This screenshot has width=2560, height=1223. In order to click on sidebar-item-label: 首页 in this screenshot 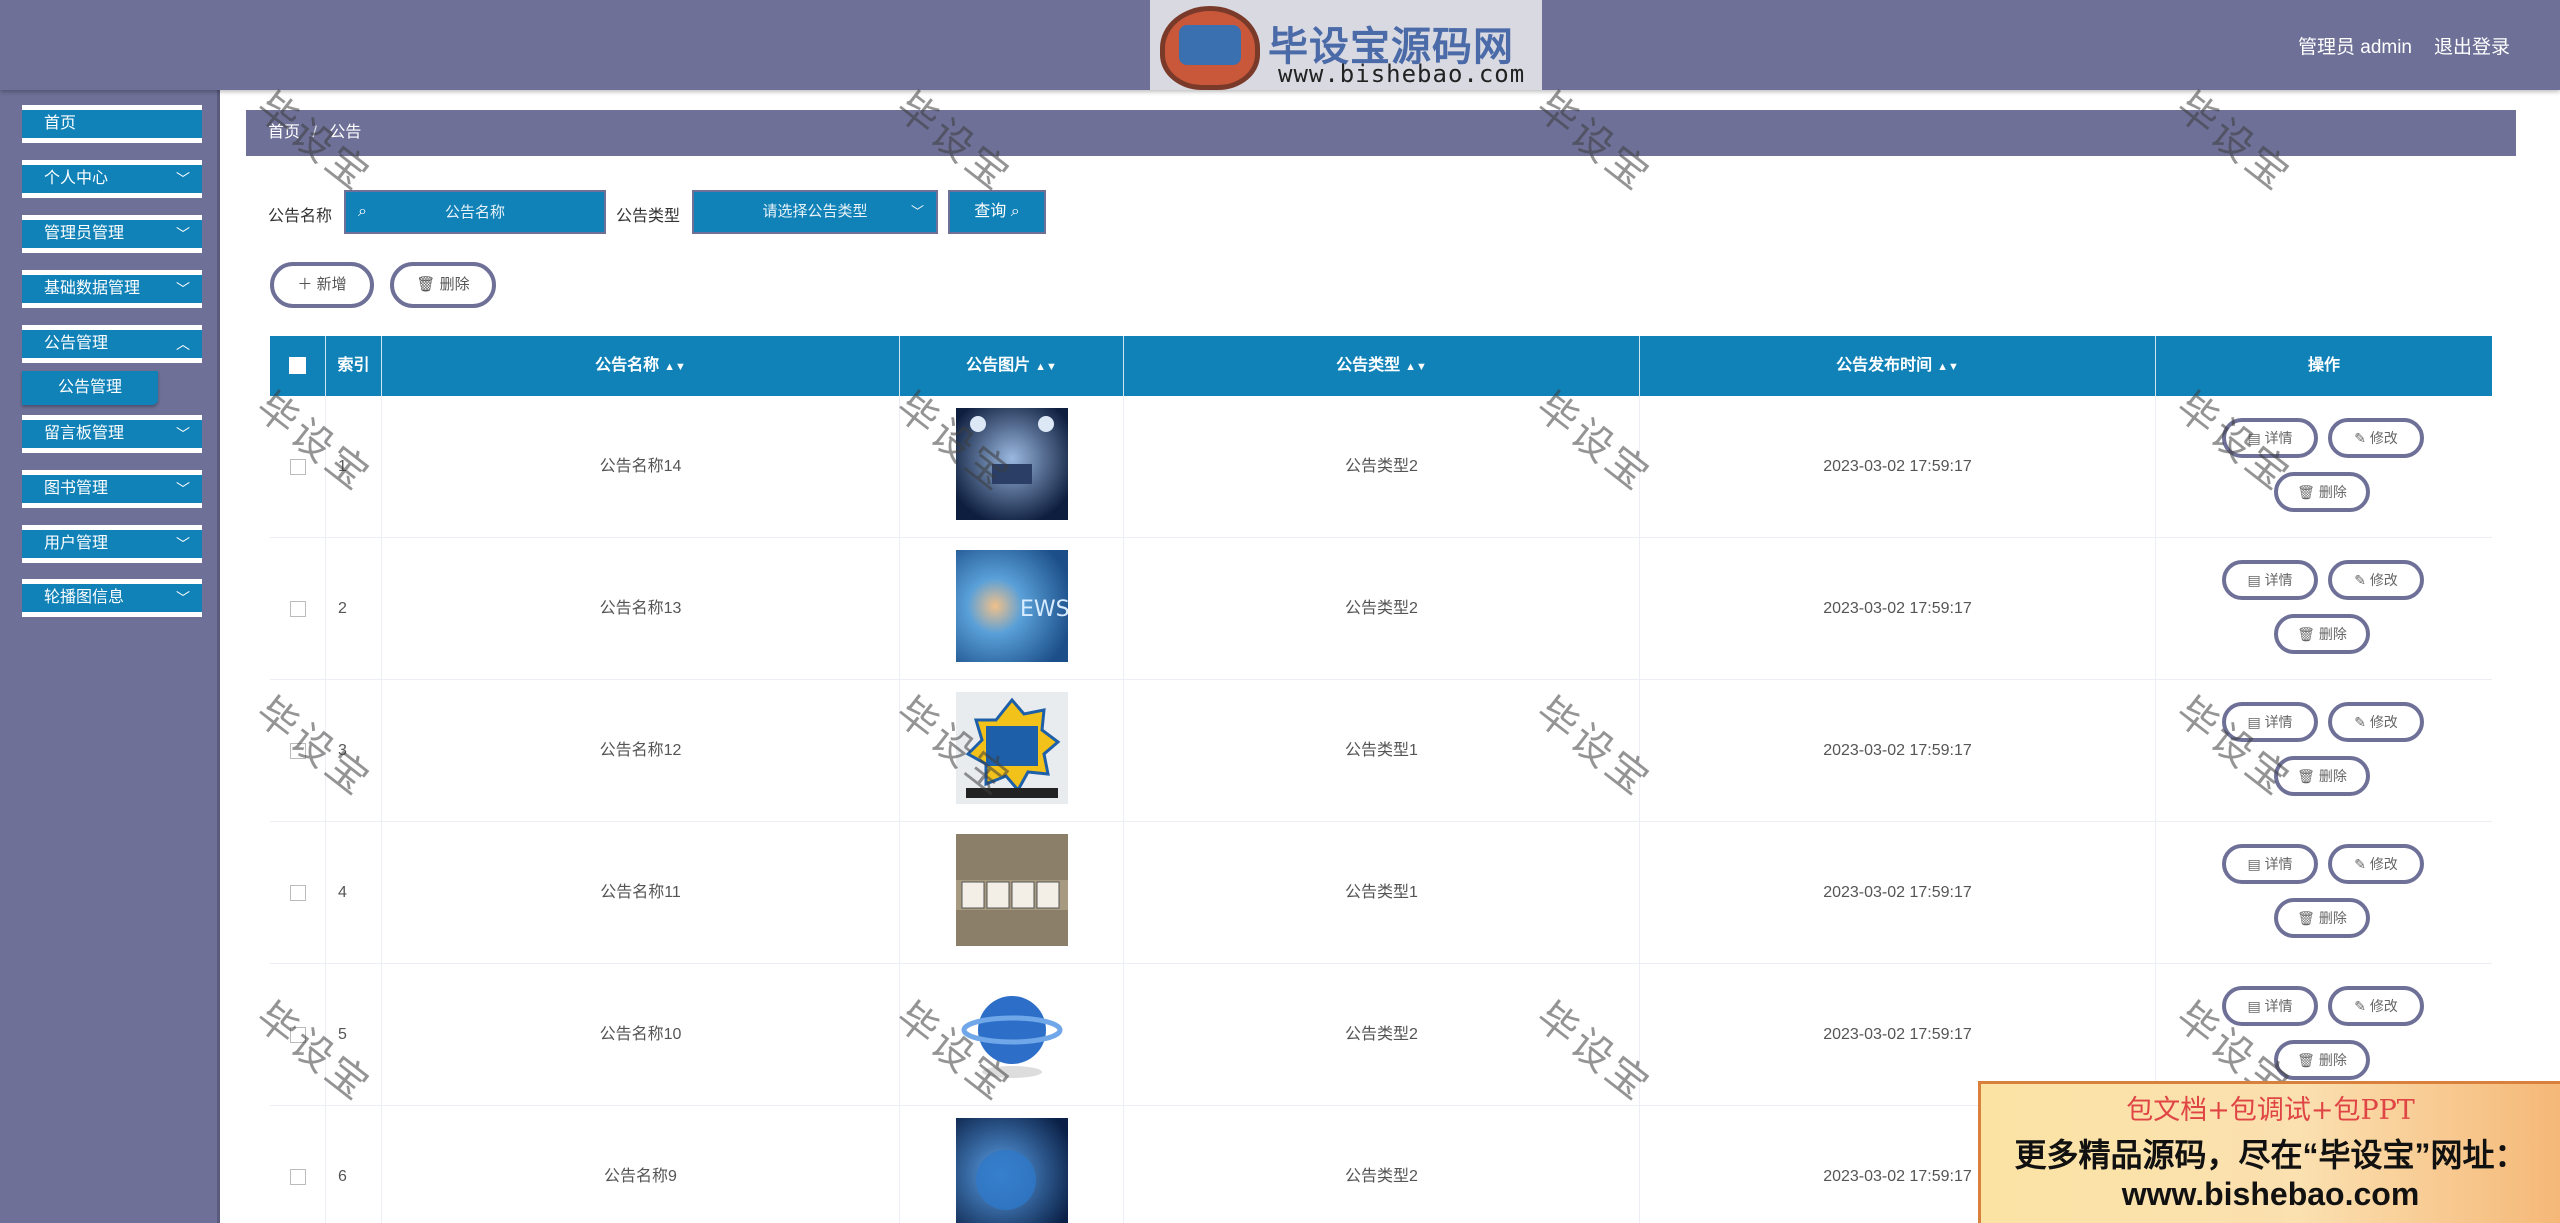, I will do `click(60, 123)`.